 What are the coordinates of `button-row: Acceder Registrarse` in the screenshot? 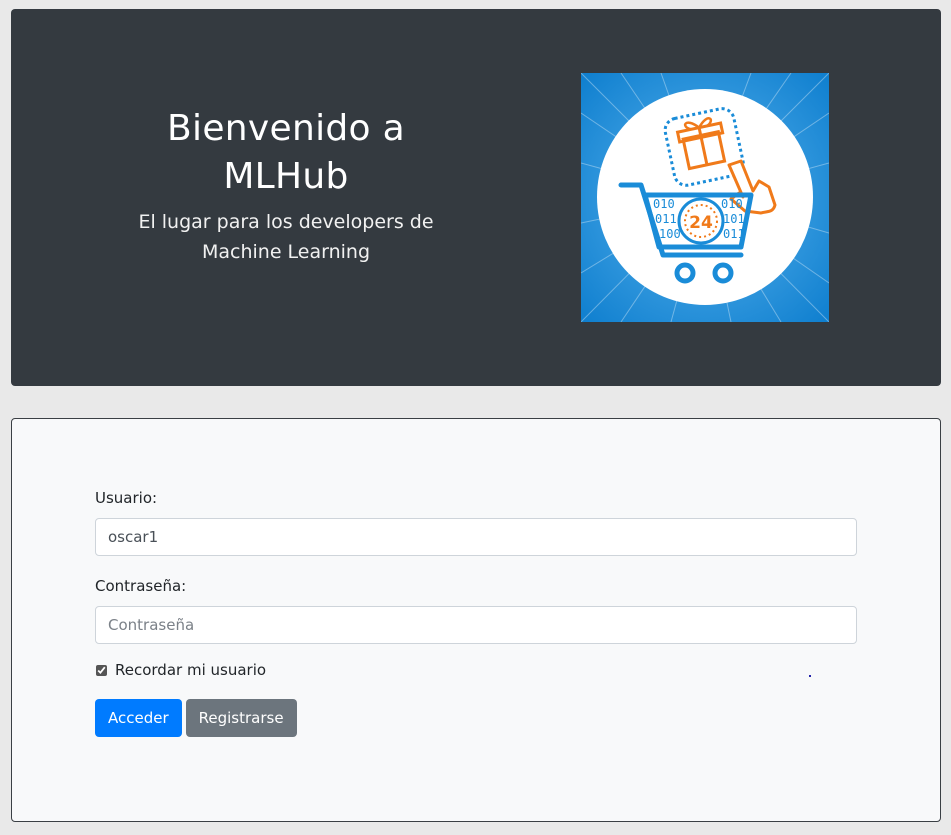 It's located at (476, 718).